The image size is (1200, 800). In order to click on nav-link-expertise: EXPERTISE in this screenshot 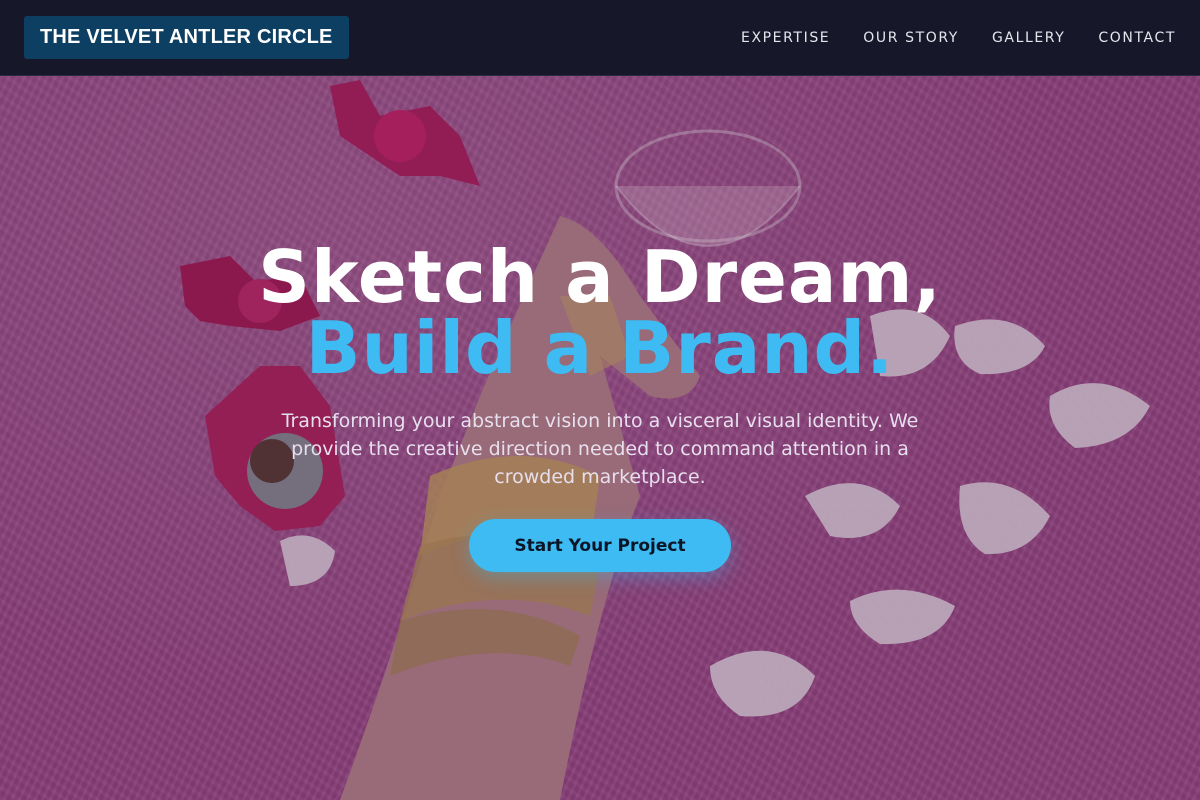, I will do `click(785, 38)`.